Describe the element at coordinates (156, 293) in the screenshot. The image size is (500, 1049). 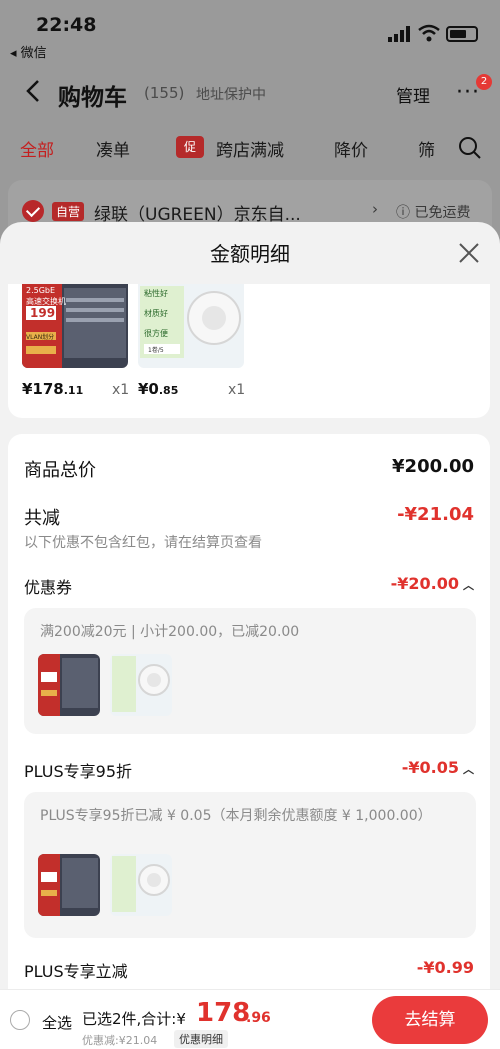
I see `thumb-text: 粘性好` at that location.